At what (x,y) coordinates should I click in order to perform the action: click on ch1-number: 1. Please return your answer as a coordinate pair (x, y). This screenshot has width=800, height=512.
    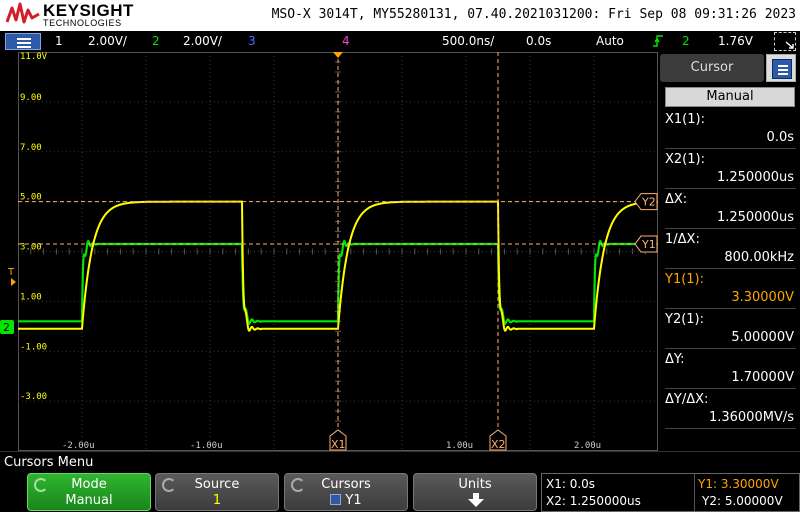
    Looking at the image, I should click on (59, 41).